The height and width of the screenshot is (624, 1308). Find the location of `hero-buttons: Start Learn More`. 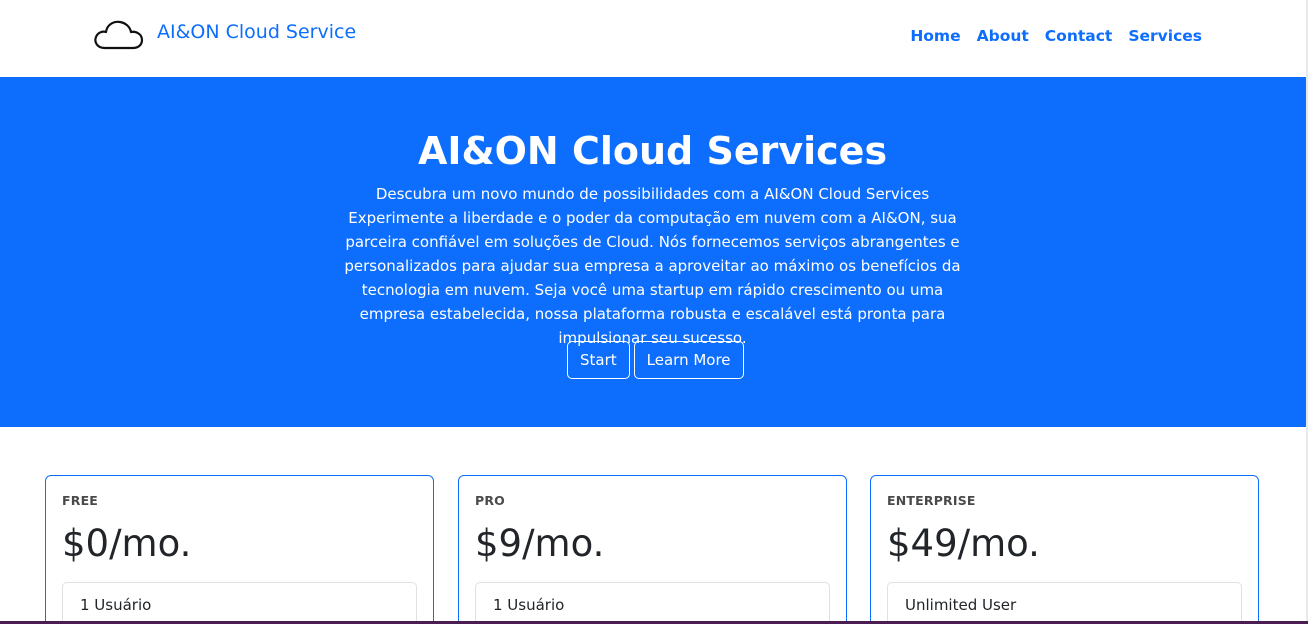

hero-buttons: Start Learn More is located at coordinates (657, 360).